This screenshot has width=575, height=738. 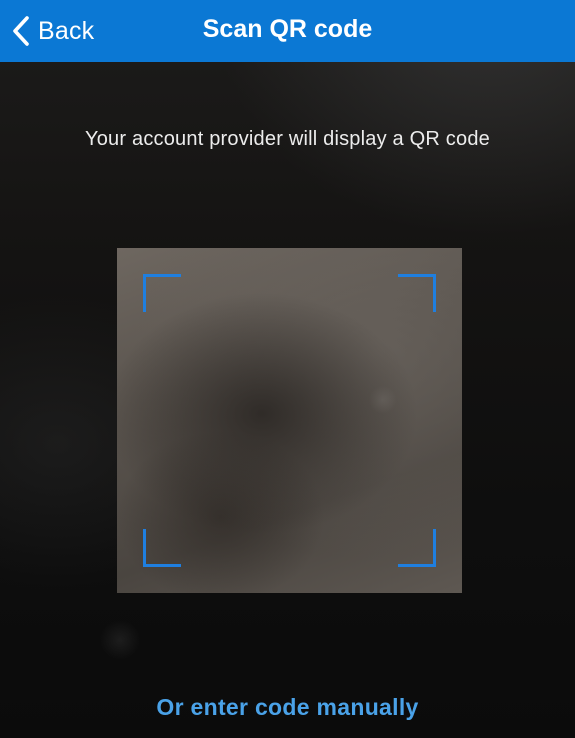 I want to click on scan-frame-corner-top-right, so click(x=417, y=293).